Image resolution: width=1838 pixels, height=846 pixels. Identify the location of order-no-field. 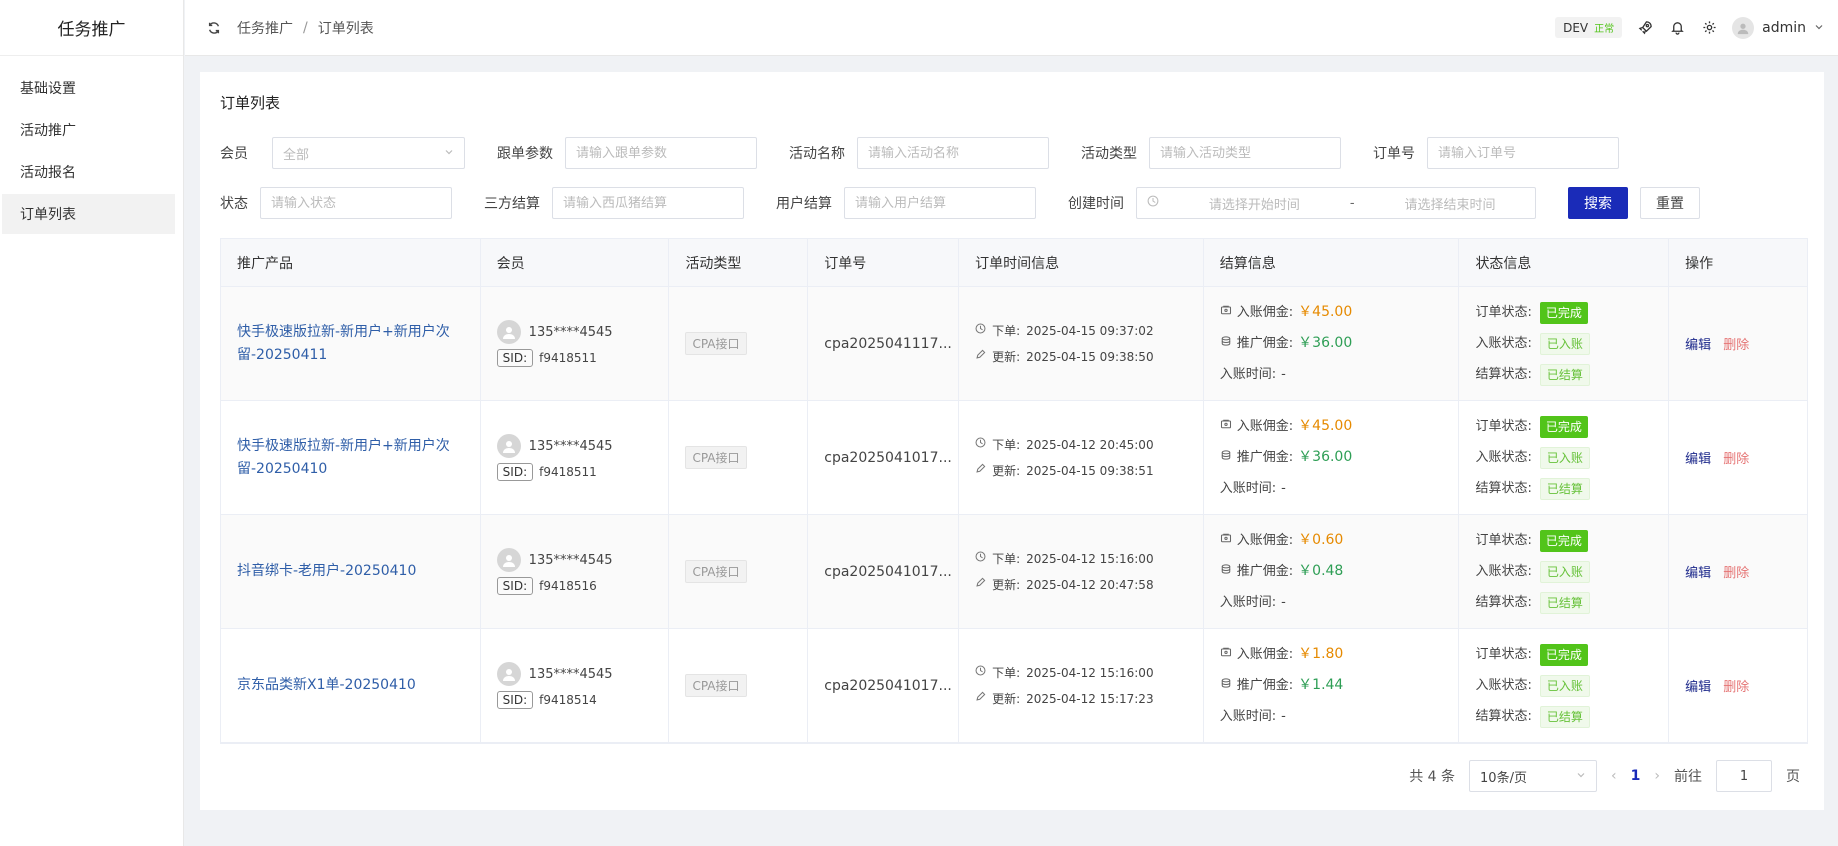
(1523, 153).